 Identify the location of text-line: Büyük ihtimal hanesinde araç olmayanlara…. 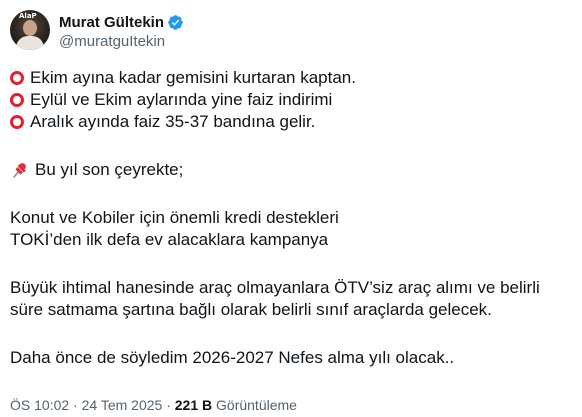
(275, 287).